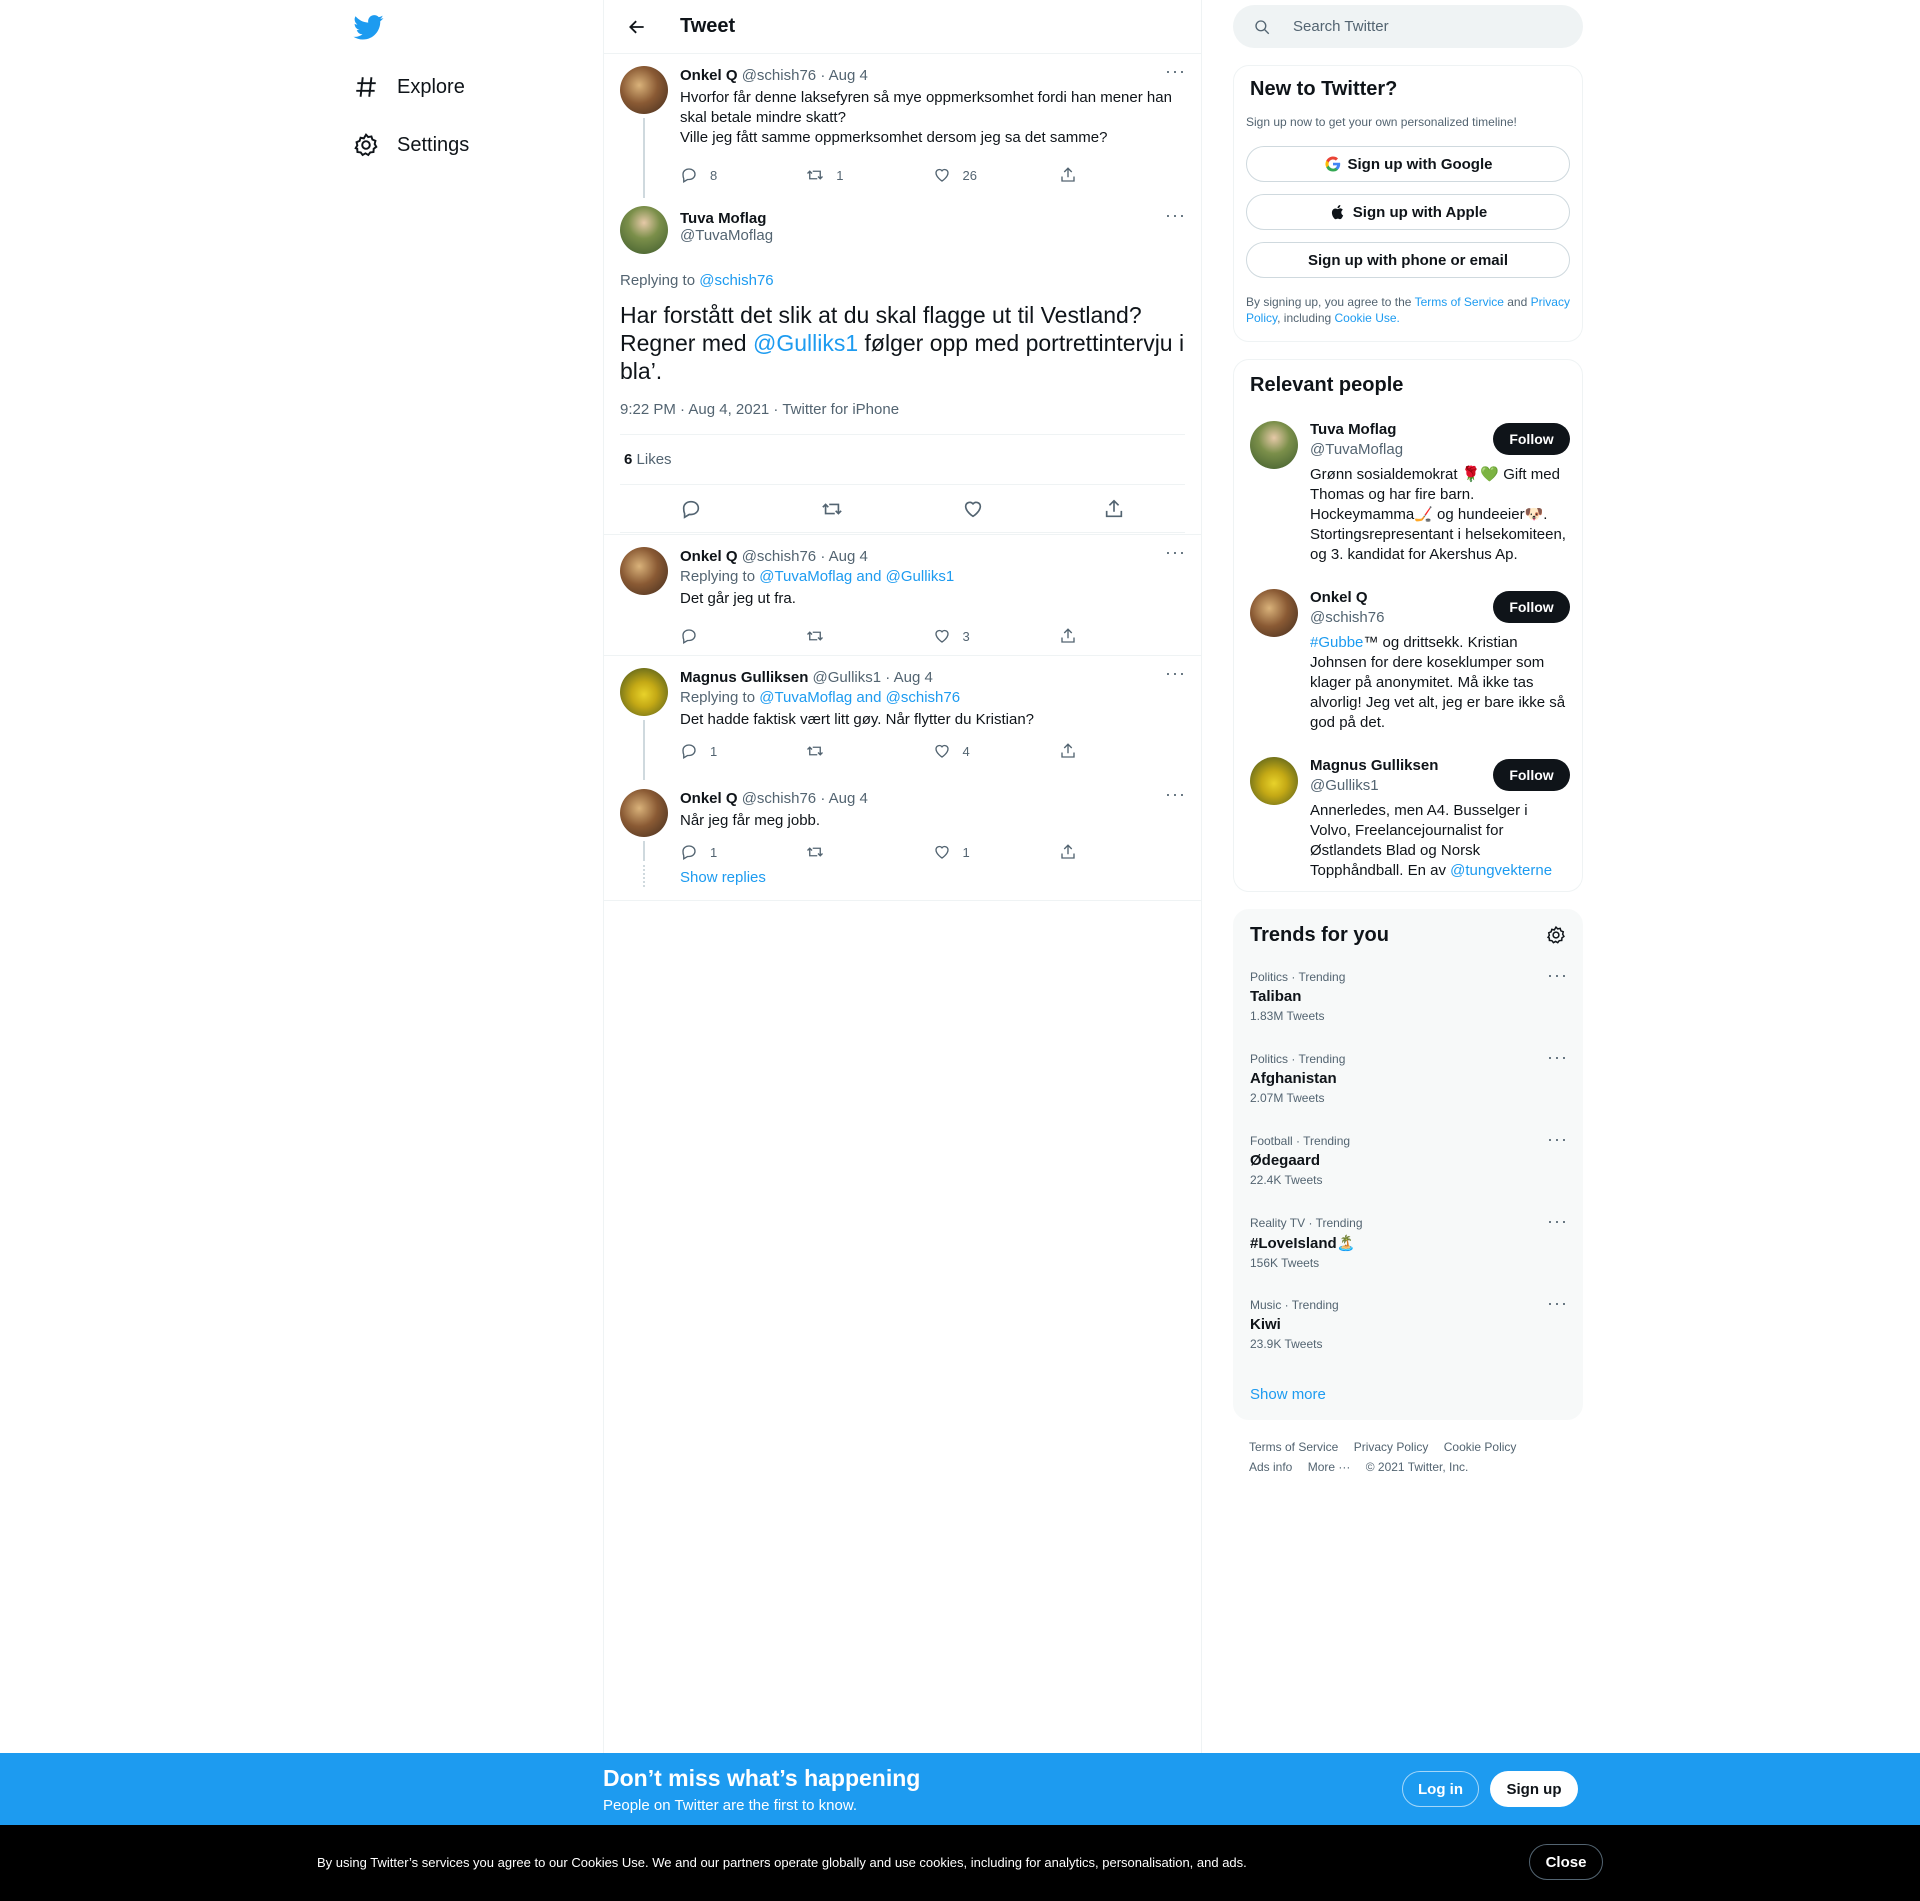  I want to click on author-name: Tuva Moflag, so click(932, 216).